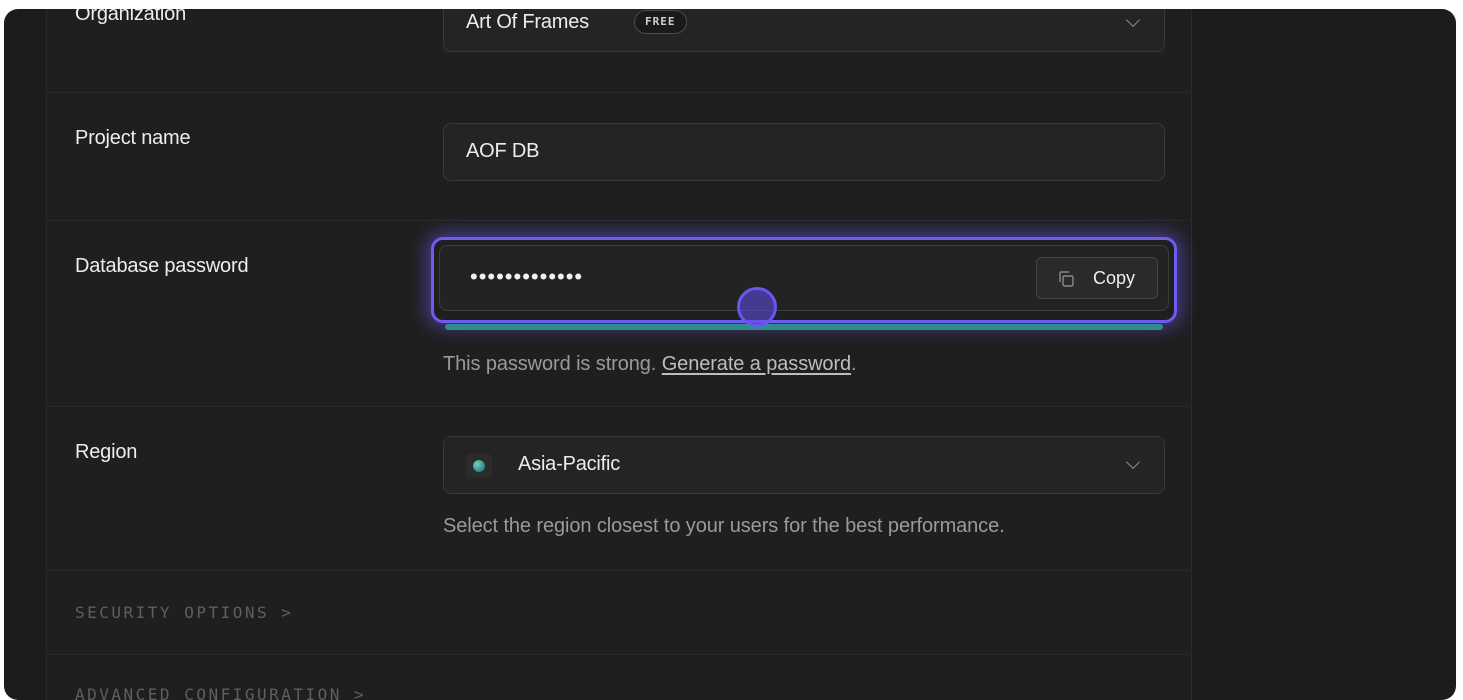 The height and width of the screenshot is (700, 1463). What do you see at coordinates (550, 364) in the screenshot?
I see `password-strength-message: This password is strong.` at bounding box center [550, 364].